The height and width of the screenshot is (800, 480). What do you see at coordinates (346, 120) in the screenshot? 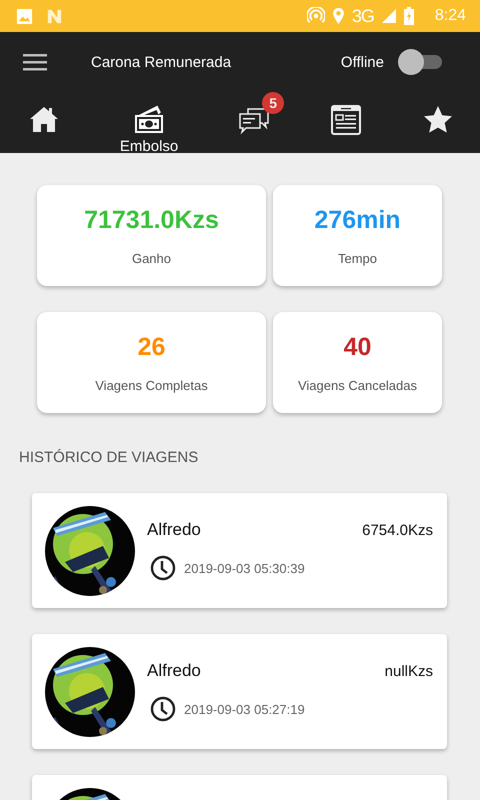
I see `newspaper-icon` at bounding box center [346, 120].